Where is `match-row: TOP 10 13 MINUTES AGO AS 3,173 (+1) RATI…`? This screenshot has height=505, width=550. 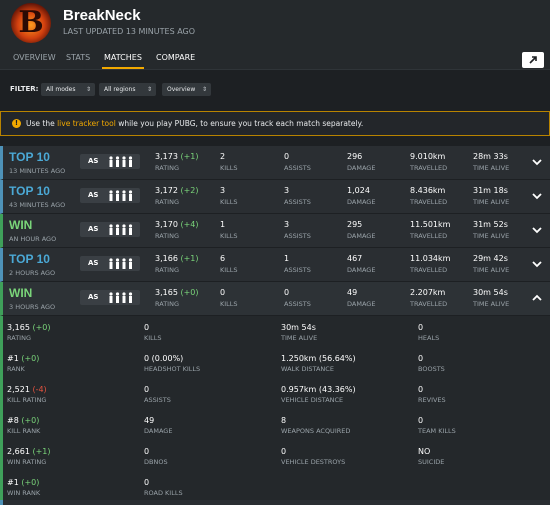
match-row: TOP 10 13 MINUTES AGO AS 3,173 (+1) RATI… is located at coordinates (275, 163).